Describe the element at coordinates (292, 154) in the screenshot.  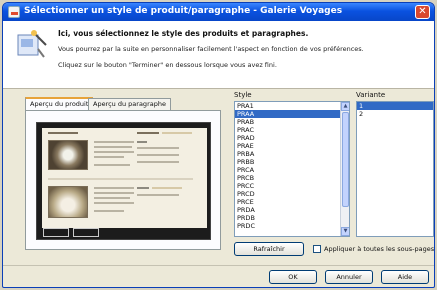
I see `style-list-item: PRBA` at that location.